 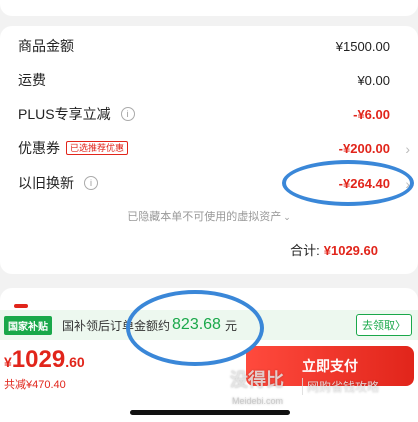 I want to click on price-integer: 1029, so click(x=38, y=359).